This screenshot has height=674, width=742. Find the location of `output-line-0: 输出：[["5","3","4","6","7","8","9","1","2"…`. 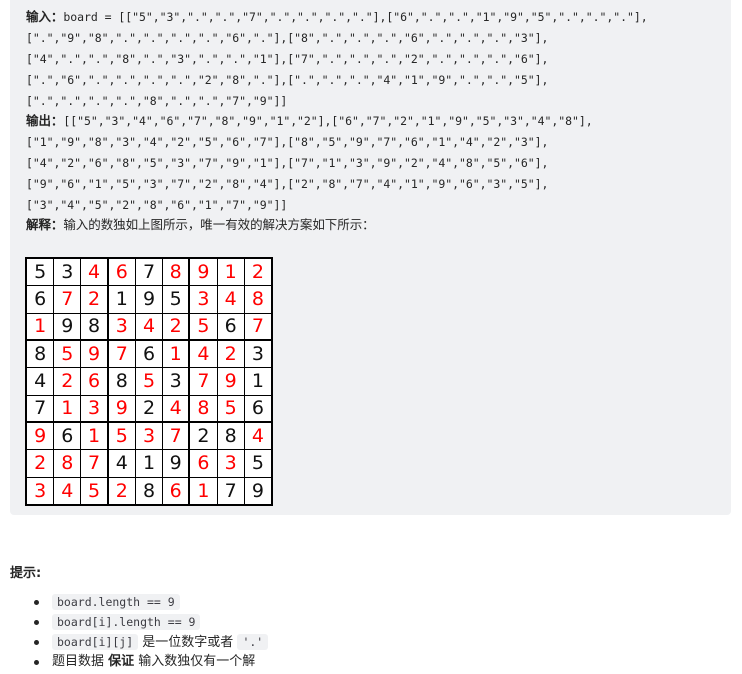

output-line-0: 输出：[["5","3","4","6","7","8","9","1","2"… is located at coordinates (309, 121).